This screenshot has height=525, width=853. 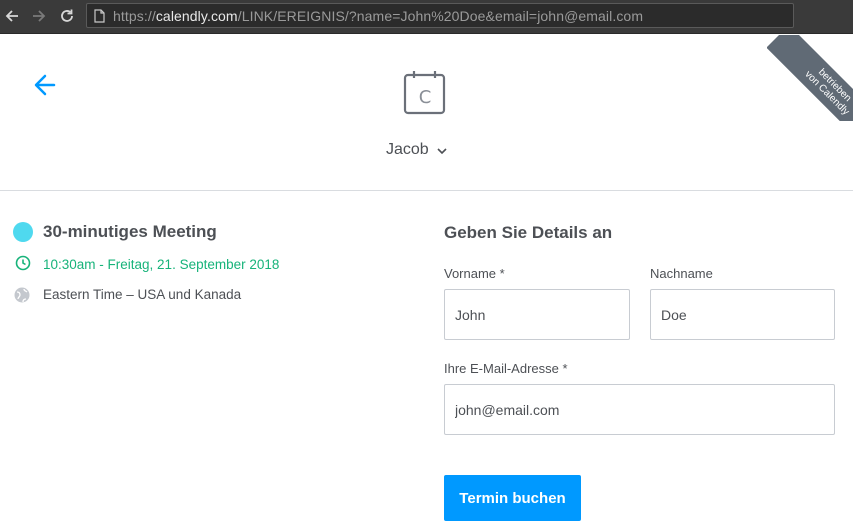 I want to click on powered-by-calendly-ribbon: betrieben von Calendly, so click(x=810, y=78).